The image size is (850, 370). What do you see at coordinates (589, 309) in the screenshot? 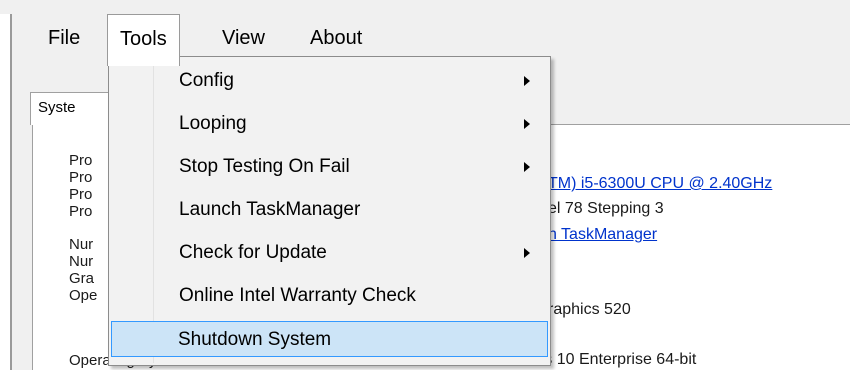
I see `graphics-value: raphics 520` at bounding box center [589, 309].